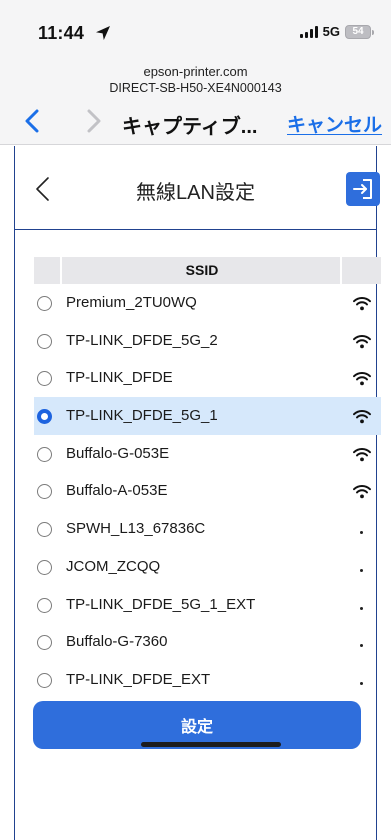  I want to click on exit-button, so click(363, 189).